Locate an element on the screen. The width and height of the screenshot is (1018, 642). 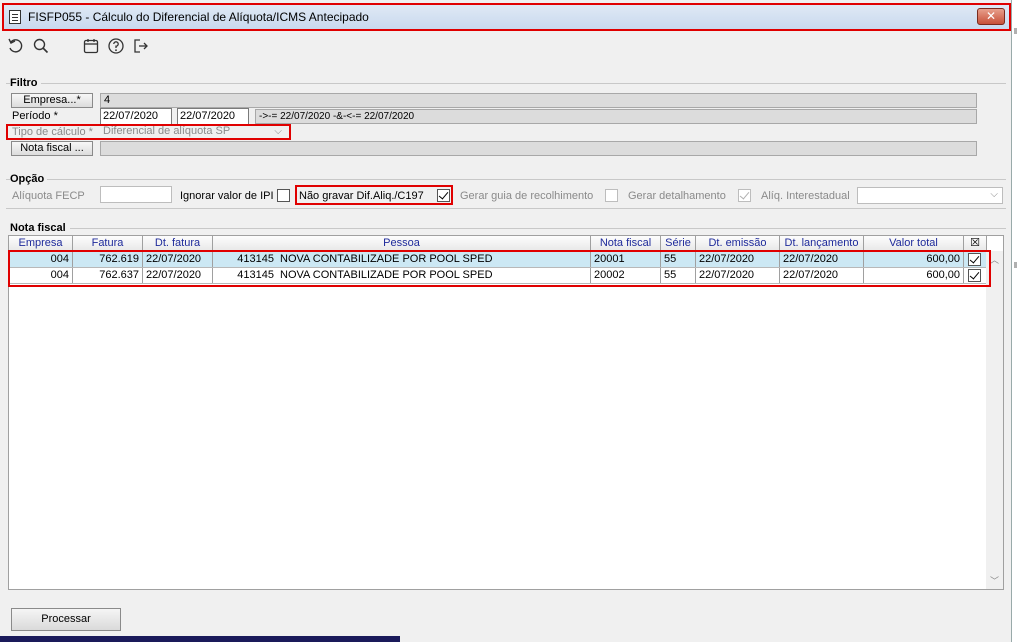
toolbar is located at coordinates (506, 47).